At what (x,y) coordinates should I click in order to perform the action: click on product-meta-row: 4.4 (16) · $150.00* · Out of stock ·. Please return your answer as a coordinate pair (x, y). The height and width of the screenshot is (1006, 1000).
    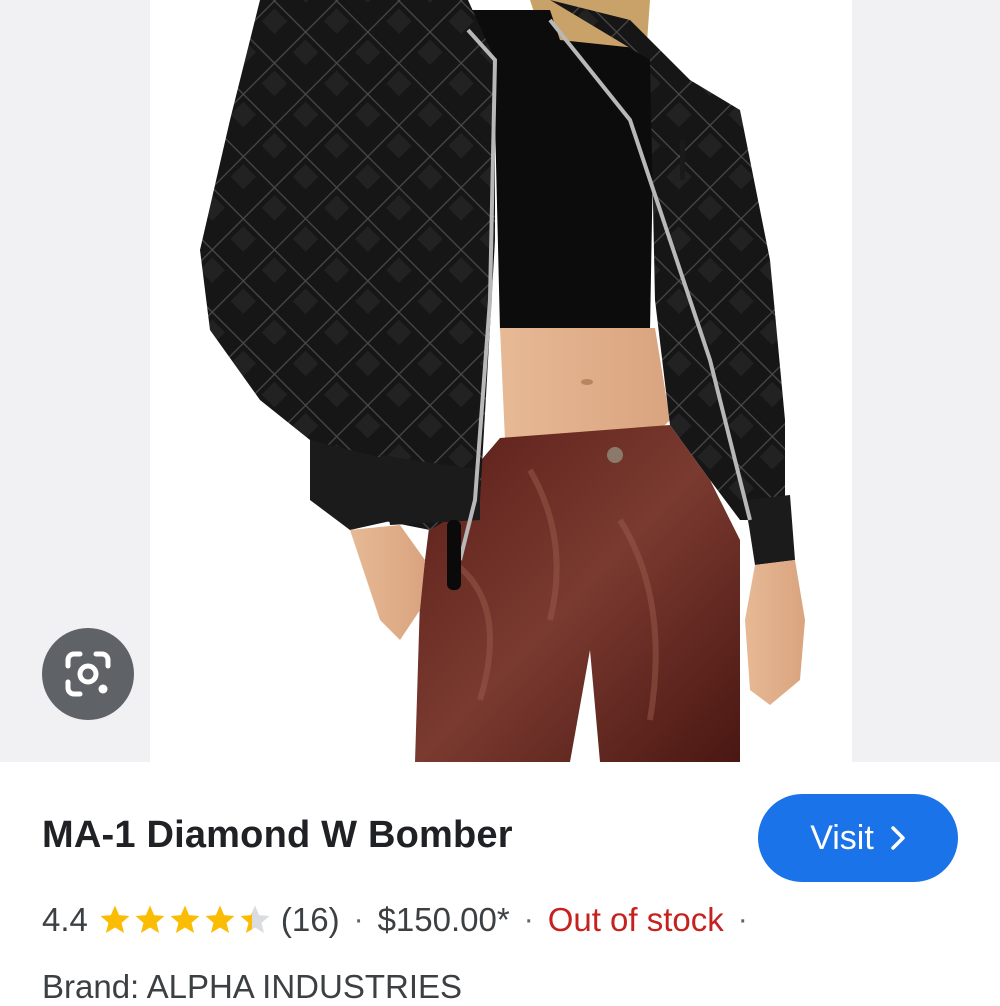
    Looking at the image, I should click on (402, 920).